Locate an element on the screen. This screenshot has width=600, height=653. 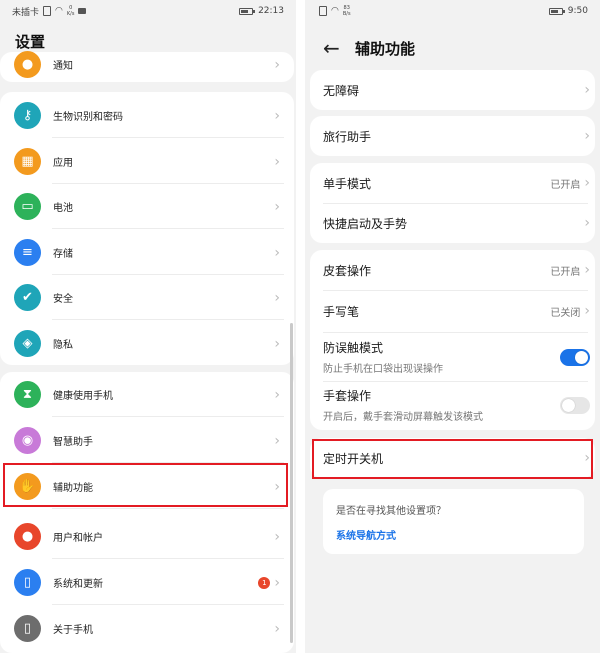
settings-item-label: 通知 is located at coordinates (63, 66).